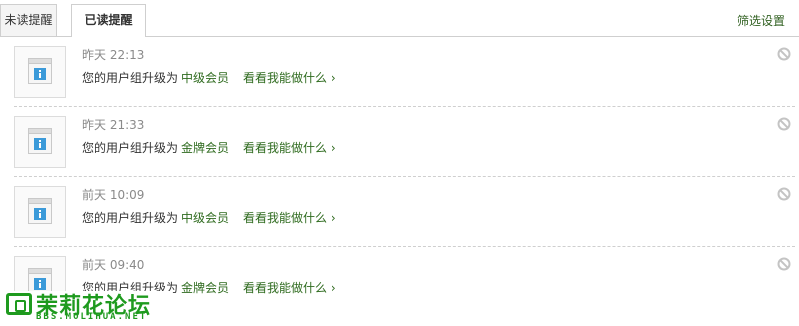  What do you see at coordinates (113, 265) in the screenshot?
I see `notification-time: 前天 09:40` at bounding box center [113, 265].